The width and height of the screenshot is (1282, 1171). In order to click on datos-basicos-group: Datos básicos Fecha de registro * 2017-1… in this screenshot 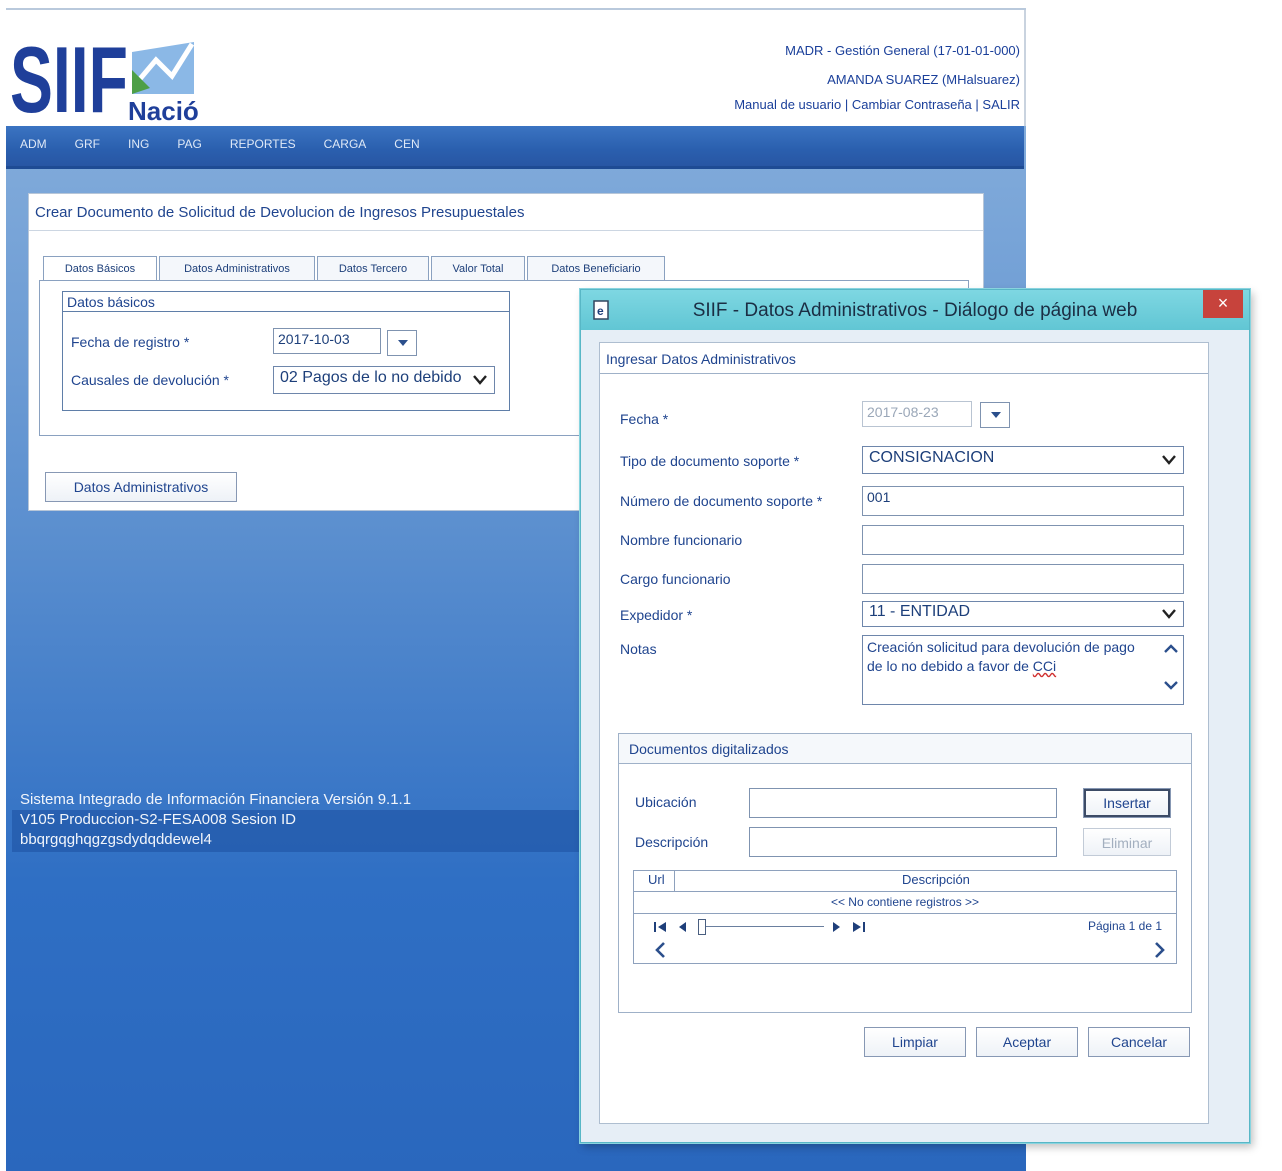, I will do `click(286, 351)`.